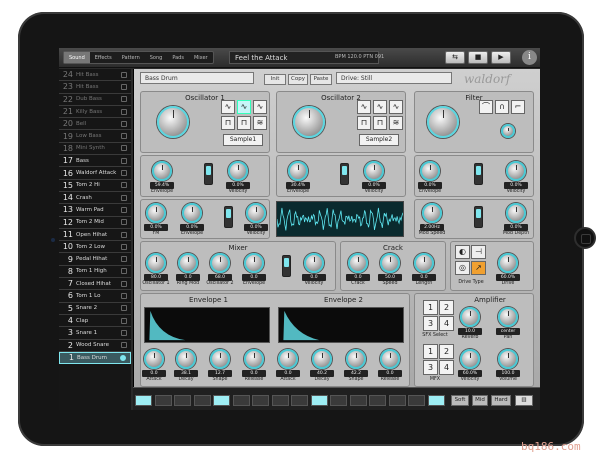 The image size is (600, 460). What do you see at coordinates (162, 171) in the screenshot?
I see `osc1-env-knob` at bounding box center [162, 171].